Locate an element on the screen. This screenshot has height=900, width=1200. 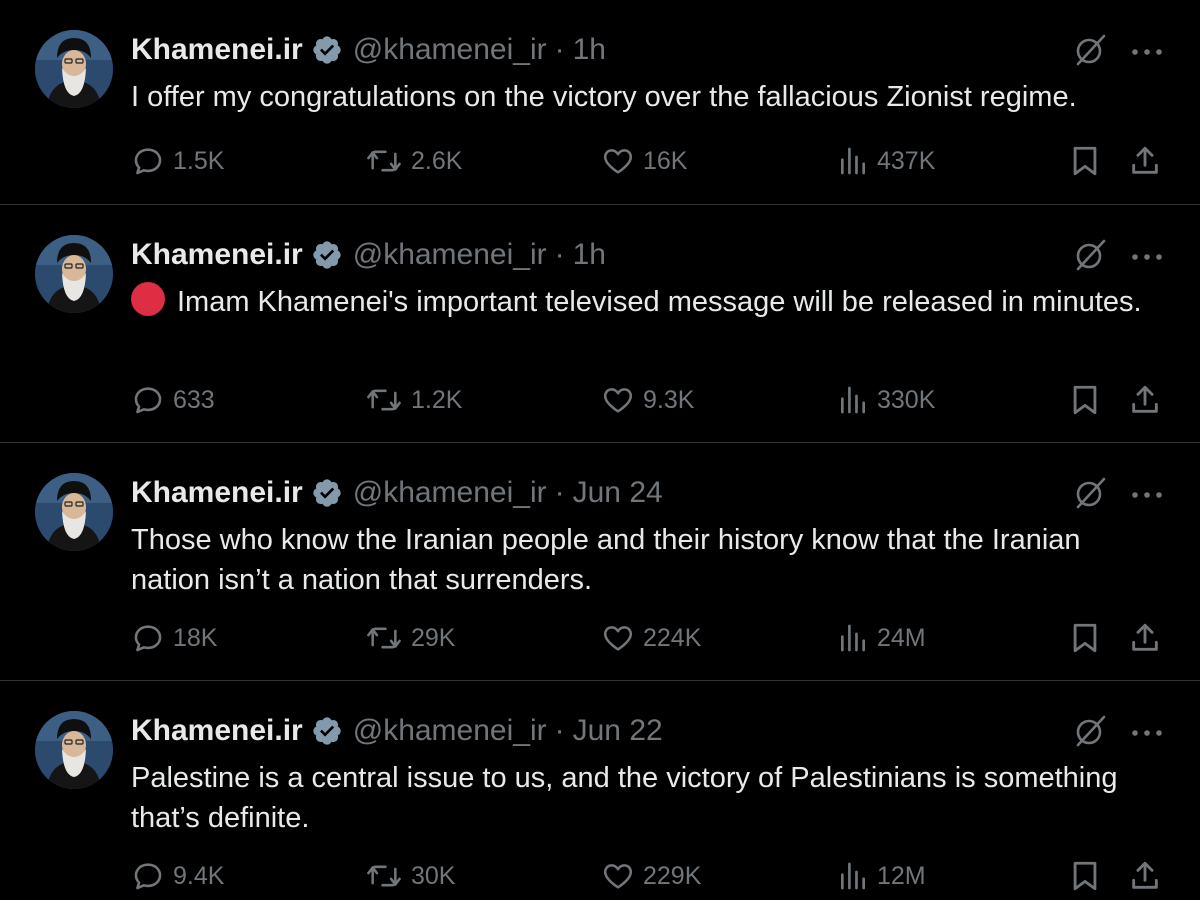
like-count: 9.3K is located at coordinates (669, 399).